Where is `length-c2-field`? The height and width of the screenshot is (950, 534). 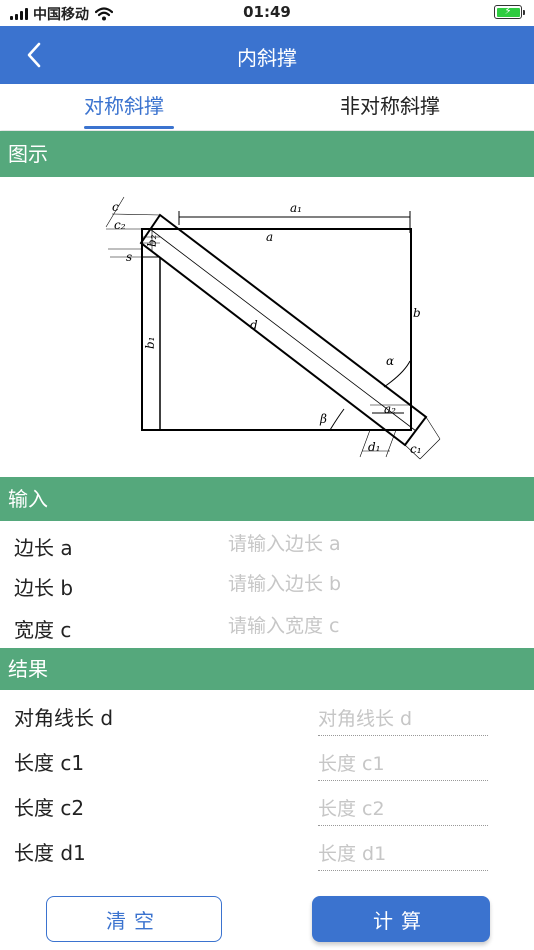
length-c2-field is located at coordinates (403, 809).